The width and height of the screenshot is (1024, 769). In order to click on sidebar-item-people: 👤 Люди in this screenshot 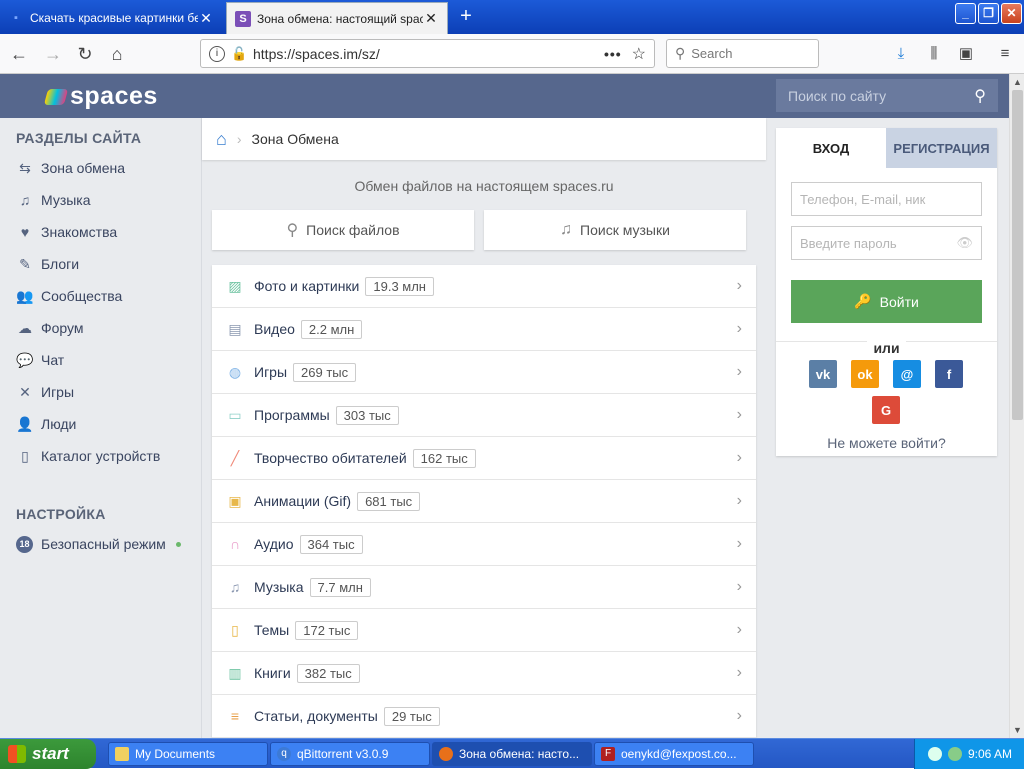, I will do `click(100, 424)`.